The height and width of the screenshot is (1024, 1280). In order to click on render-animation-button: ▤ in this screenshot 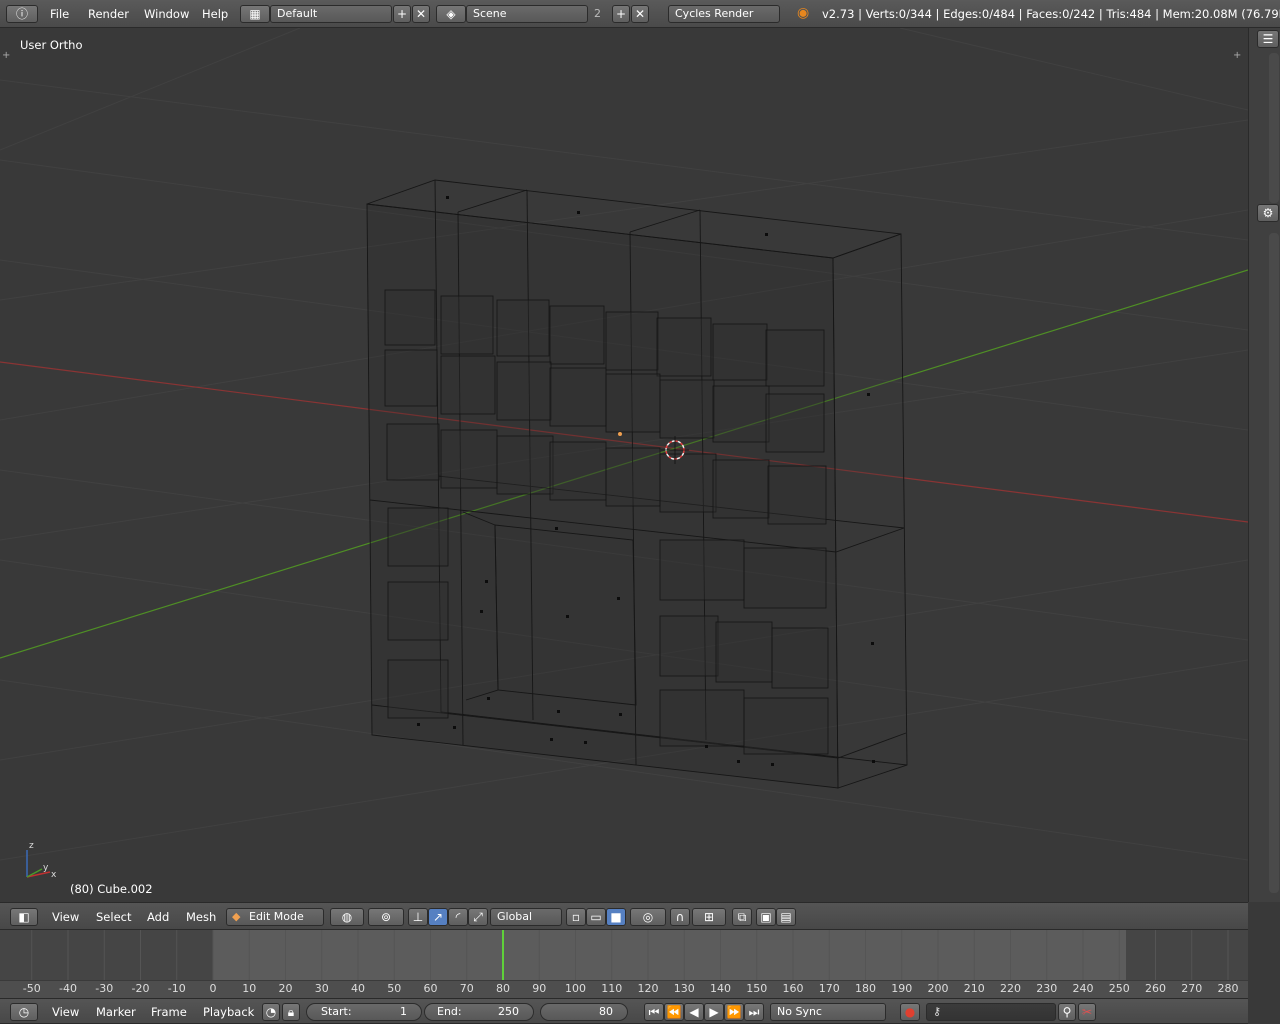, I will do `click(786, 917)`.